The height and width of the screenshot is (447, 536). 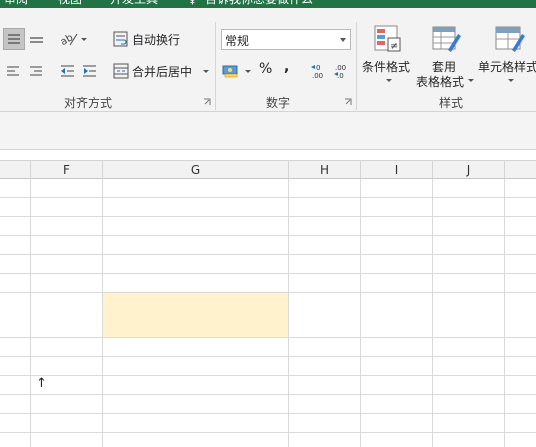 What do you see at coordinates (446, 39) in the screenshot?
I see `format-as-table-icon` at bounding box center [446, 39].